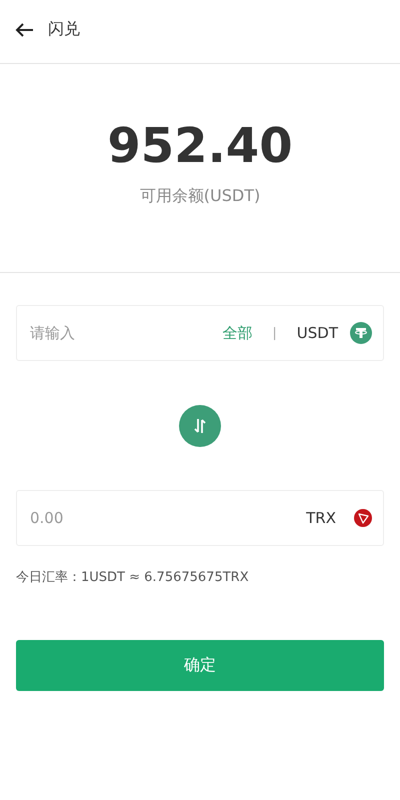  I want to click on currency-label: TRX, so click(321, 518).